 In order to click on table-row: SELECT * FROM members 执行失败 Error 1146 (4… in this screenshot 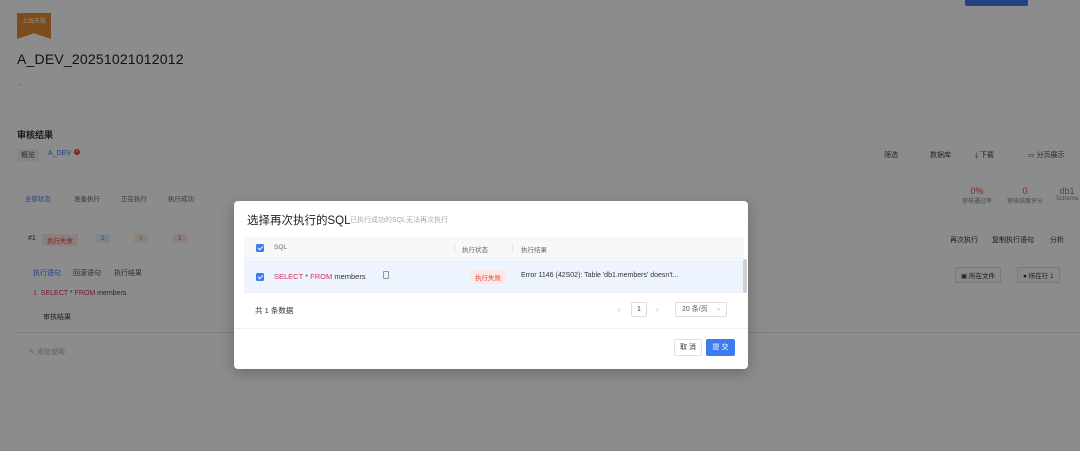, I will do `click(494, 276)`.